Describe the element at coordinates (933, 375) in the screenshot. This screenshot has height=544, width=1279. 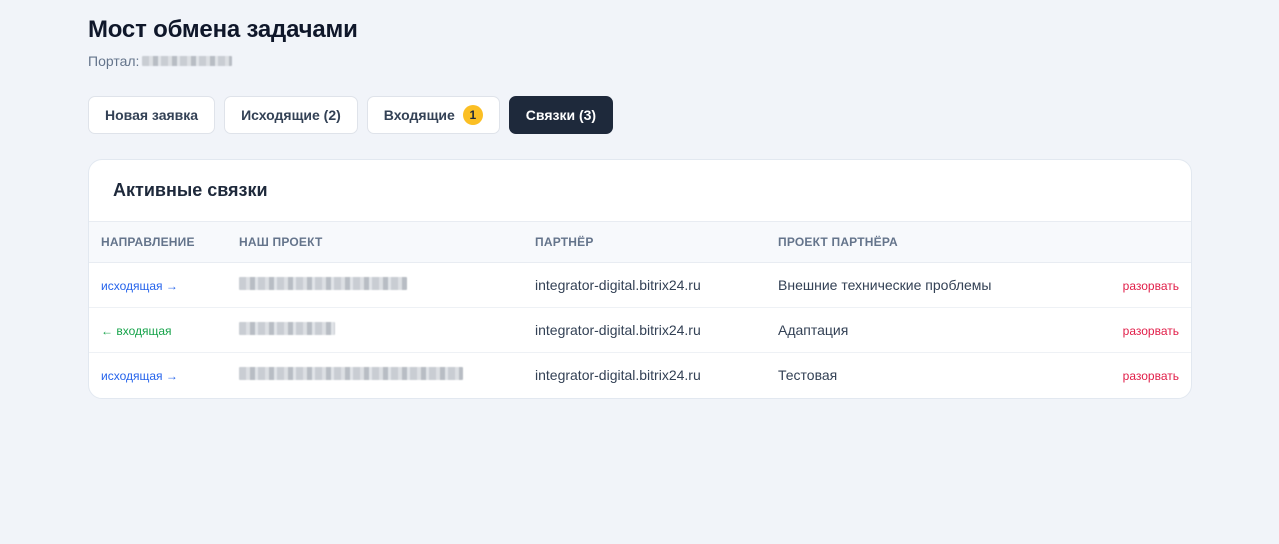
I see `partner-project-cell: Тестовая` at that location.